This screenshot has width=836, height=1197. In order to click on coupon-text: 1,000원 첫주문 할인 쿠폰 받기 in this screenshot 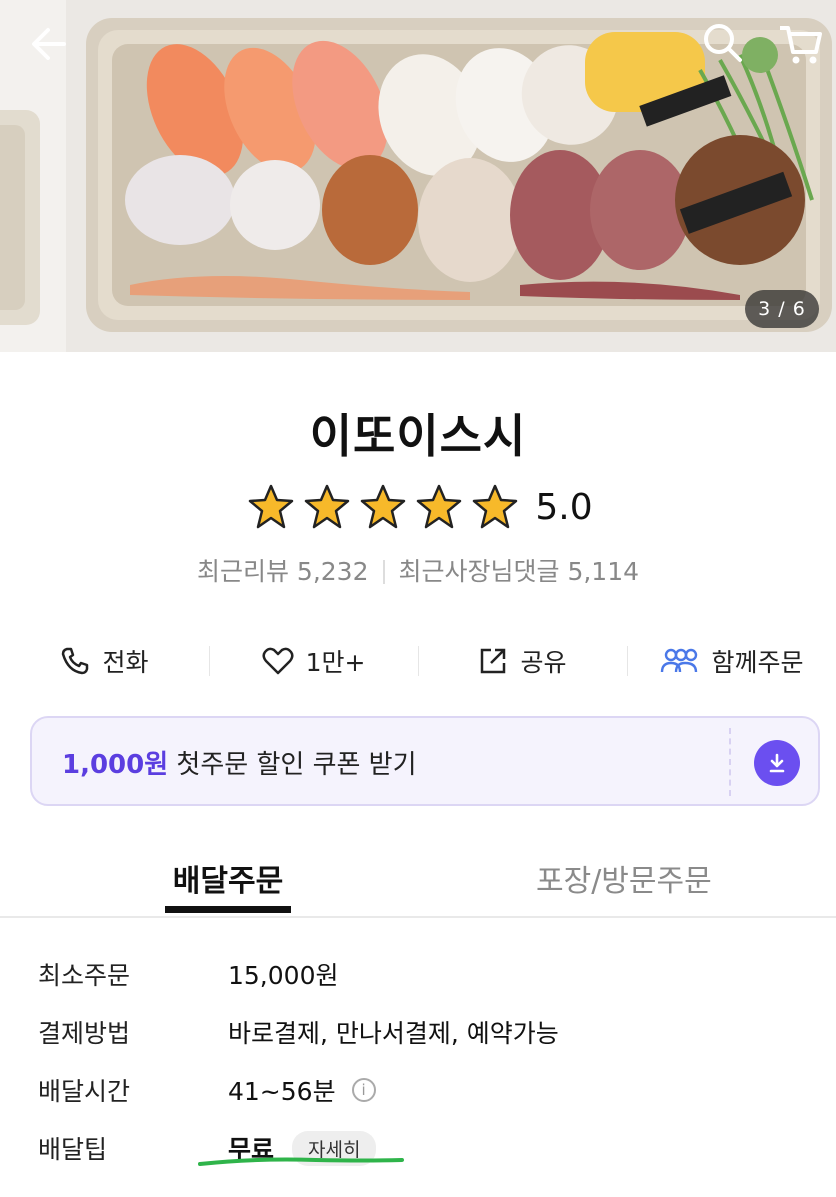, I will do `click(239, 762)`.